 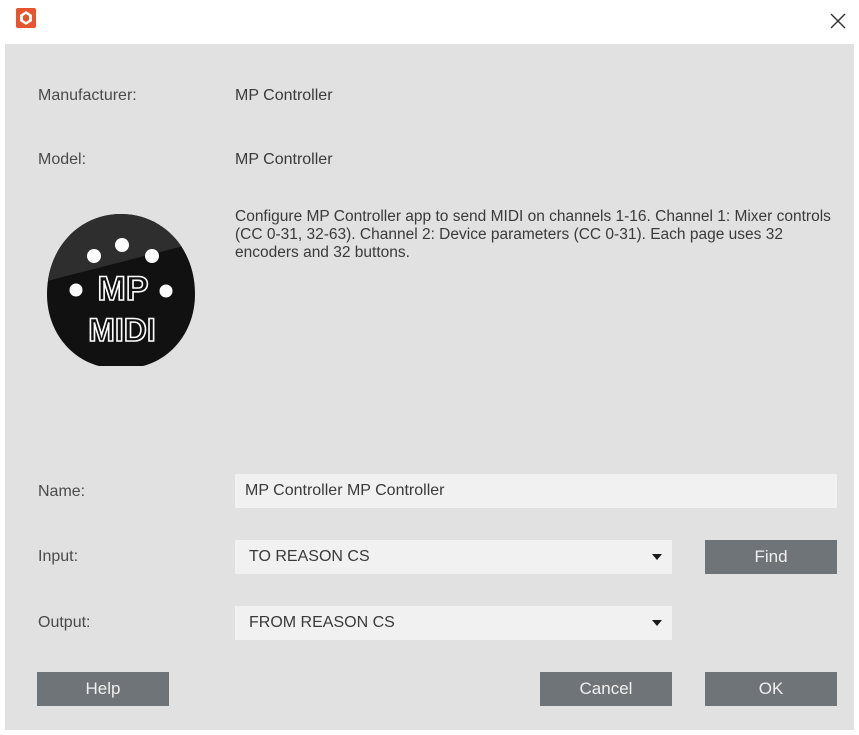 What do you see at coordinates (64, 622) in the screenshot?
I see `output-label: Output:` at bounding box center [64, 622].